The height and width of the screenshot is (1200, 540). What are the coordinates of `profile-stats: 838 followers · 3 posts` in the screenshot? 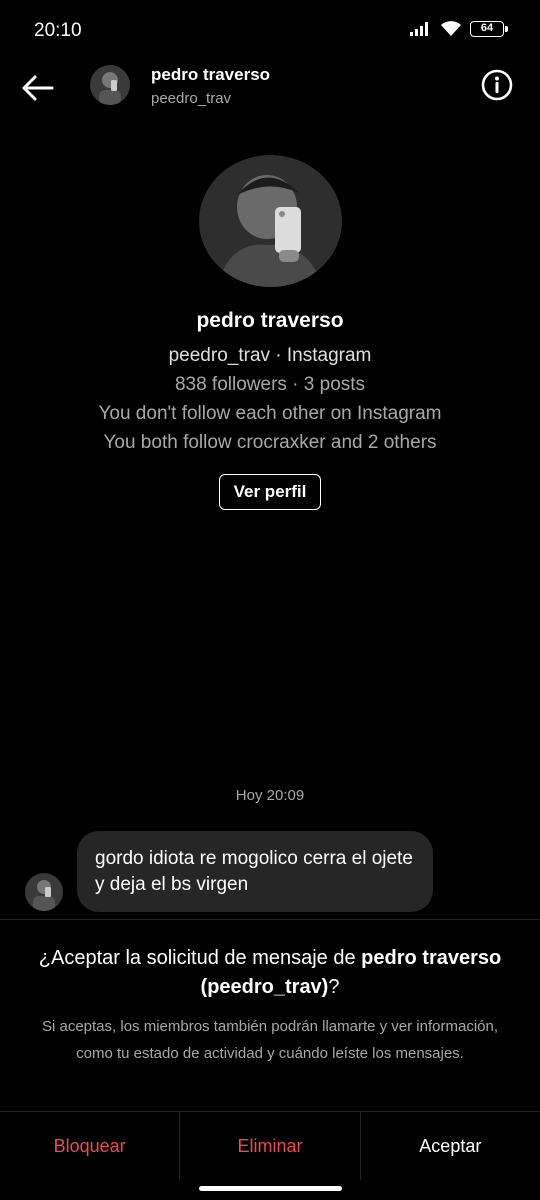 It's located at (270, 384).